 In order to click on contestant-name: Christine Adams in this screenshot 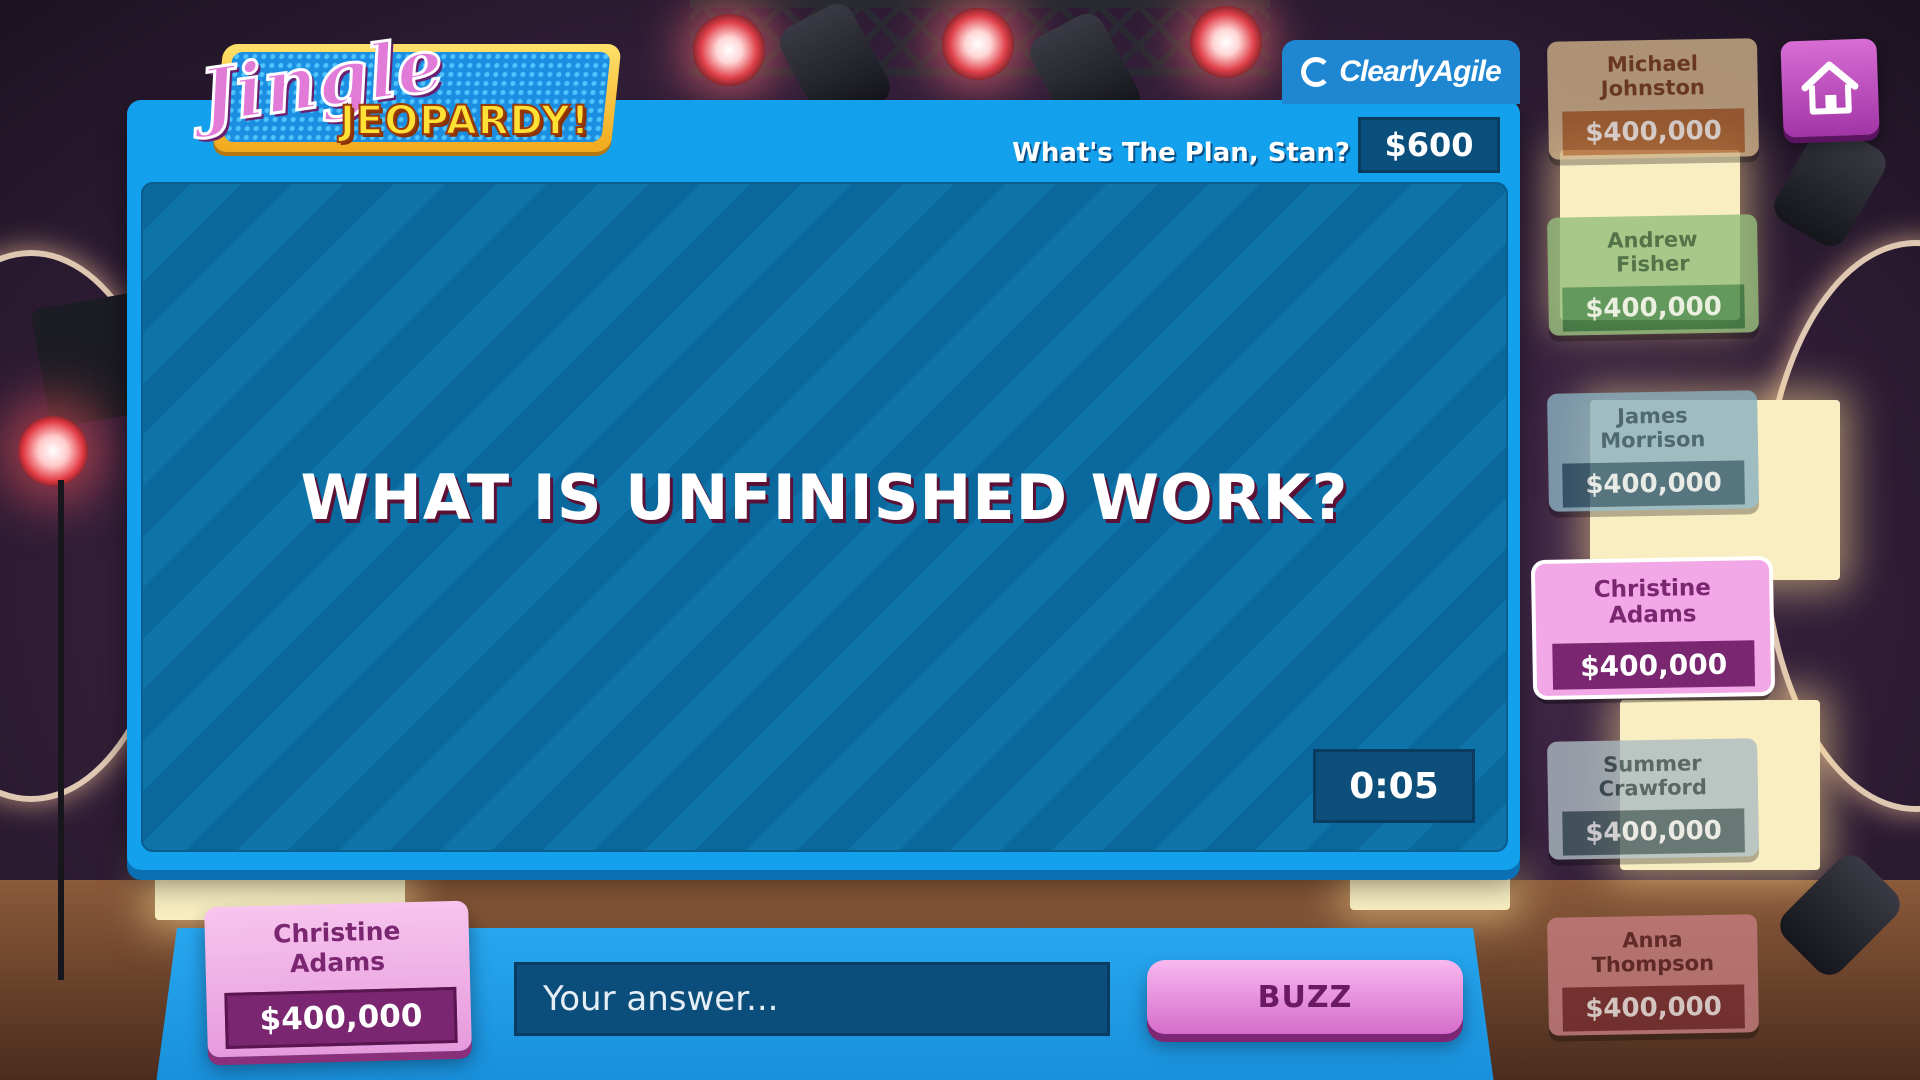, I will do `click(1652, 601)`.